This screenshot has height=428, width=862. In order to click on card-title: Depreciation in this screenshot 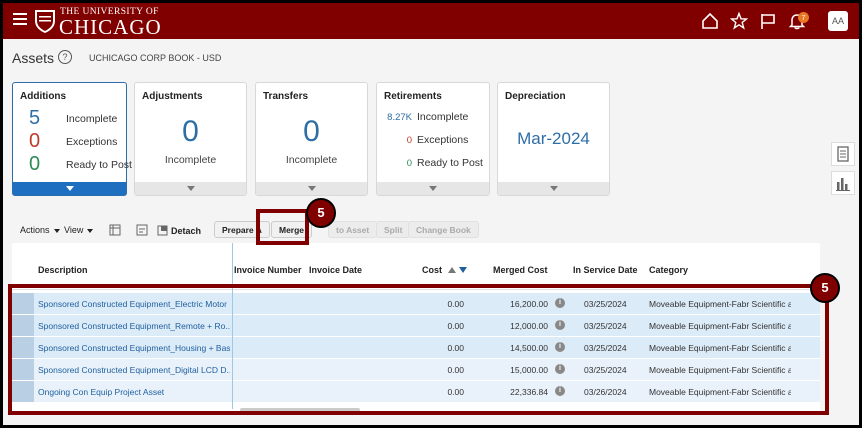, I will do `click(535, 96)`.